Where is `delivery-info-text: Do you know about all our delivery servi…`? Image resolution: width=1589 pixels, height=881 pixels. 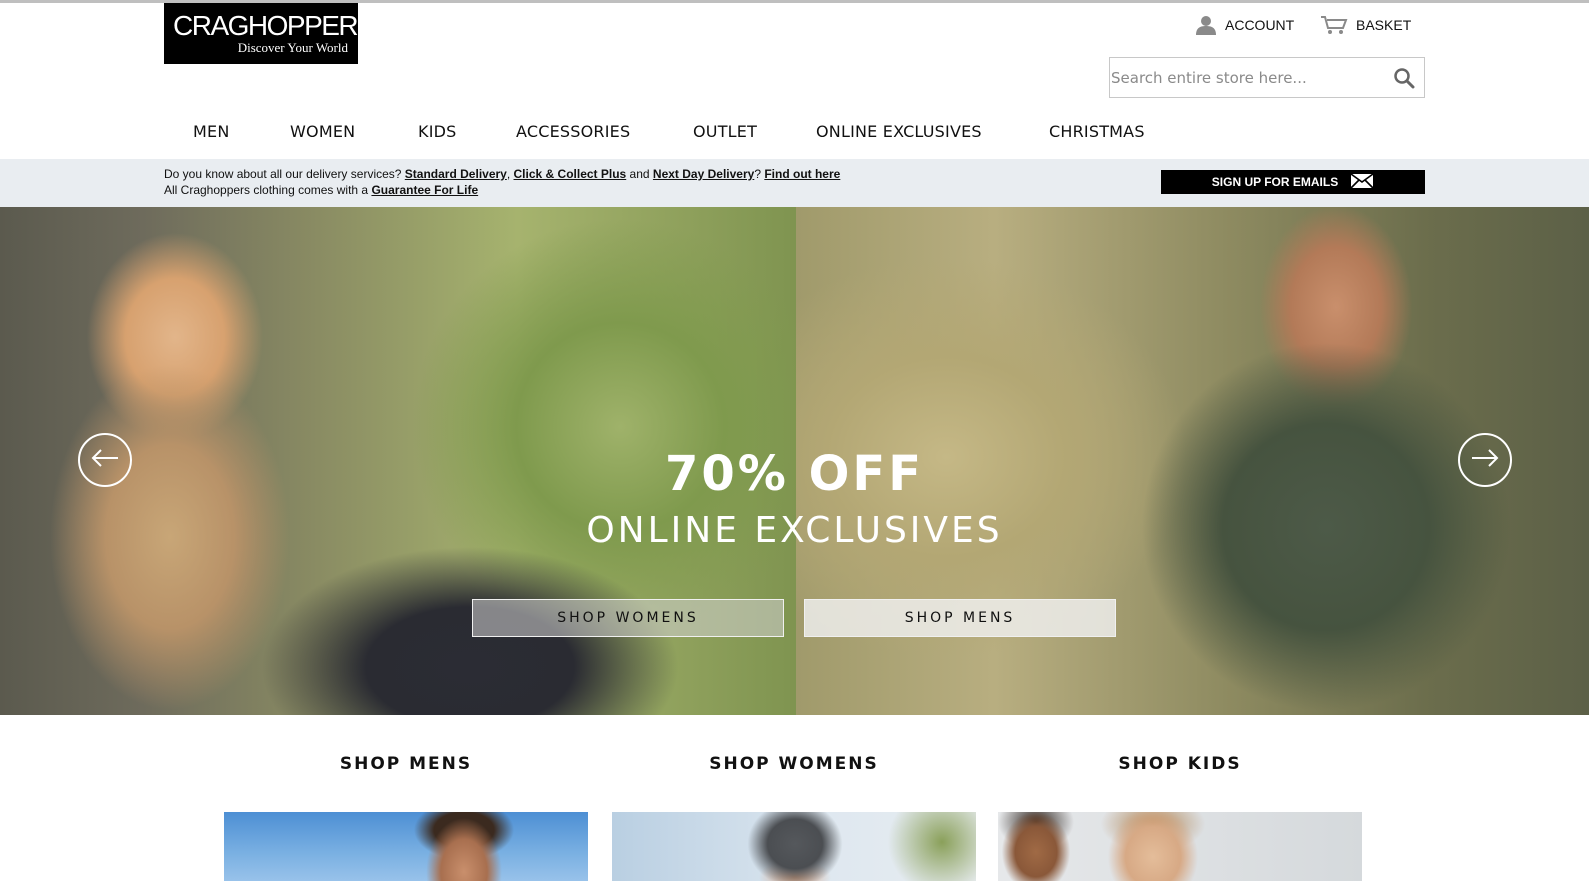 delivery-info-text: Do you know about all our delivery servi… is located at coordinates (284, 174).